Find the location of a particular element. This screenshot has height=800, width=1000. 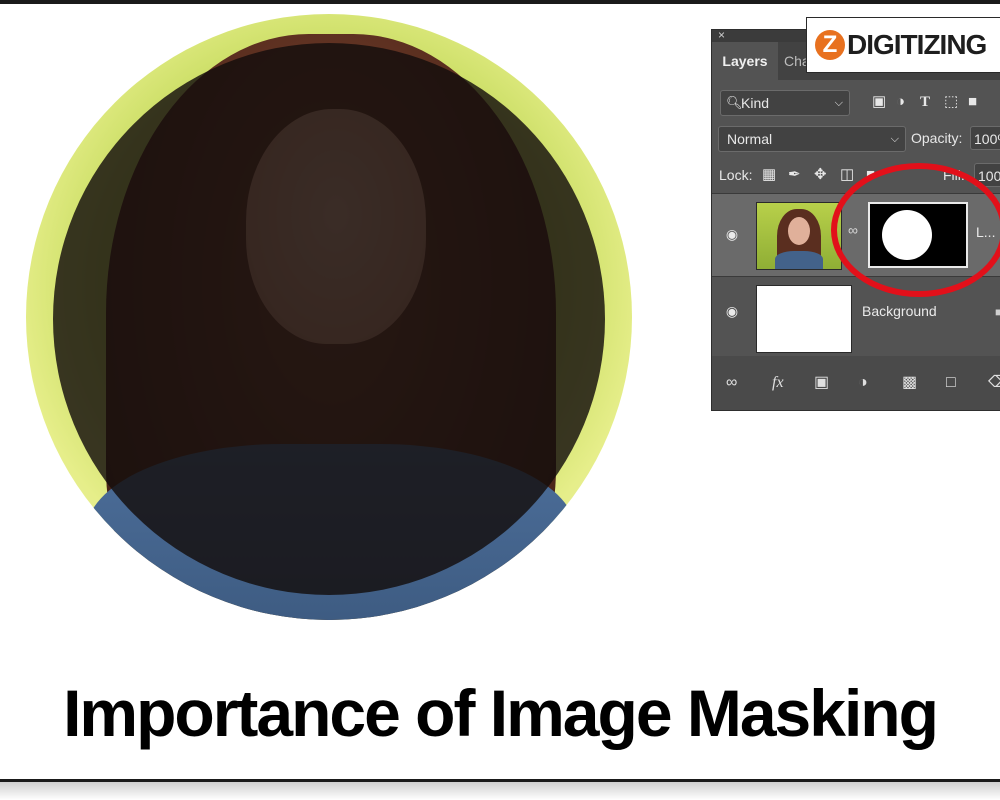

bottom-shadow is located at coordinates (500, 791).